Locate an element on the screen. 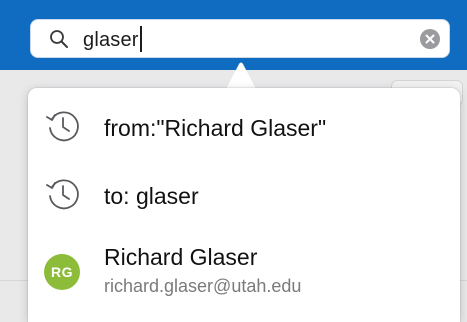 The width and height of the screenshot is (467, 322). clear-icon is located at coordinates (430, 39).